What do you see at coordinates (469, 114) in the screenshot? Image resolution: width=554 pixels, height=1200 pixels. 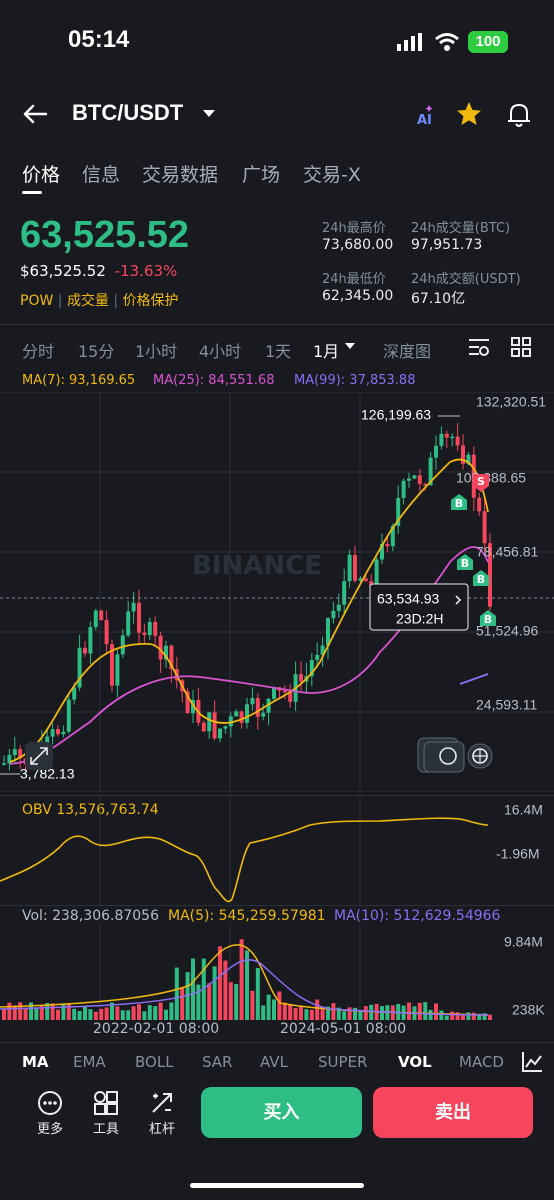 I see `star-icon` at bounding box center [469, 114].